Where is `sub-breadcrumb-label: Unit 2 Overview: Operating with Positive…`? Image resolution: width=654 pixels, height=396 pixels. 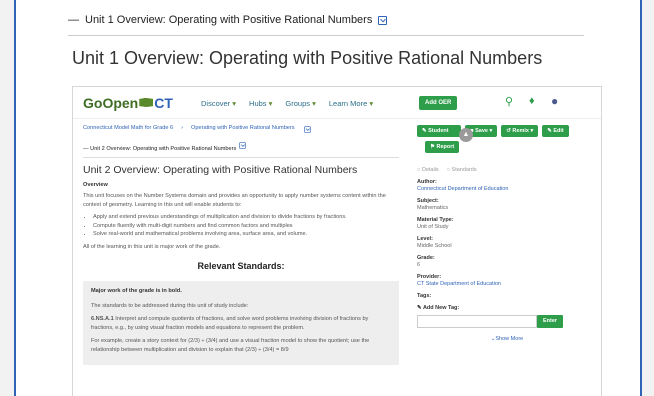 sub-breadcrumb-label: Unit 2 Overview: Operating with Positive… is located at coordinates (163, 149).